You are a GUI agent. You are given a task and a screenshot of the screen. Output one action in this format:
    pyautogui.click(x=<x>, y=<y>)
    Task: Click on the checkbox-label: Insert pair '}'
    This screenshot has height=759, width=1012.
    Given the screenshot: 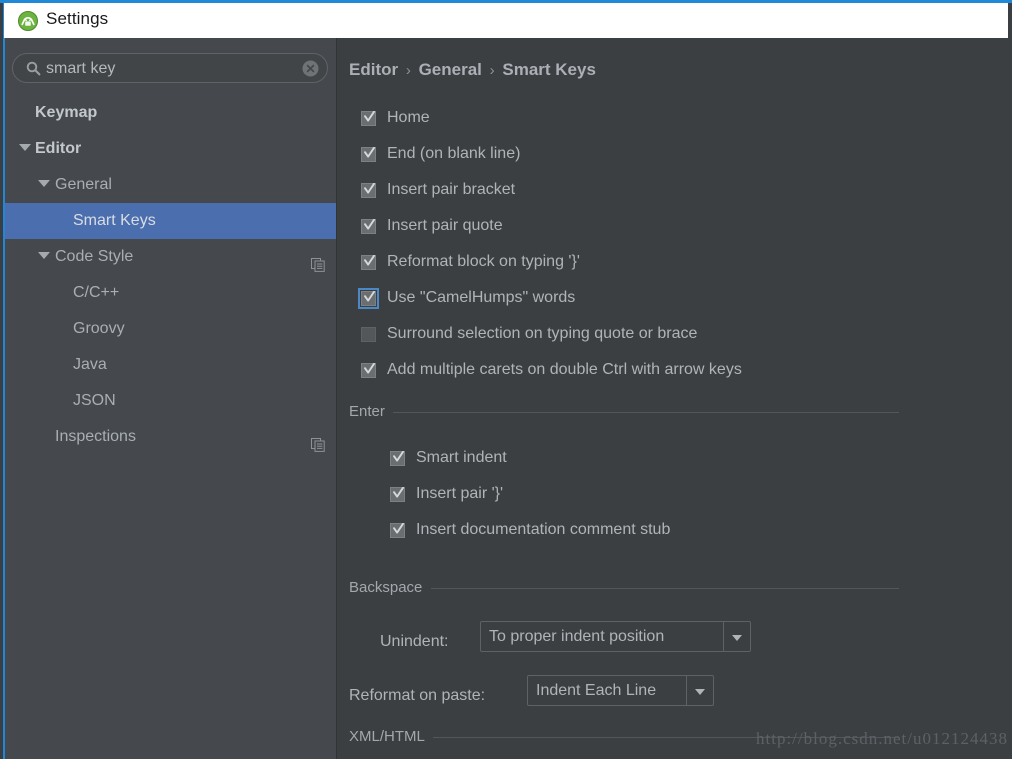 What is the action you would take?
    pyautogui.click(x=460, y=493)
    